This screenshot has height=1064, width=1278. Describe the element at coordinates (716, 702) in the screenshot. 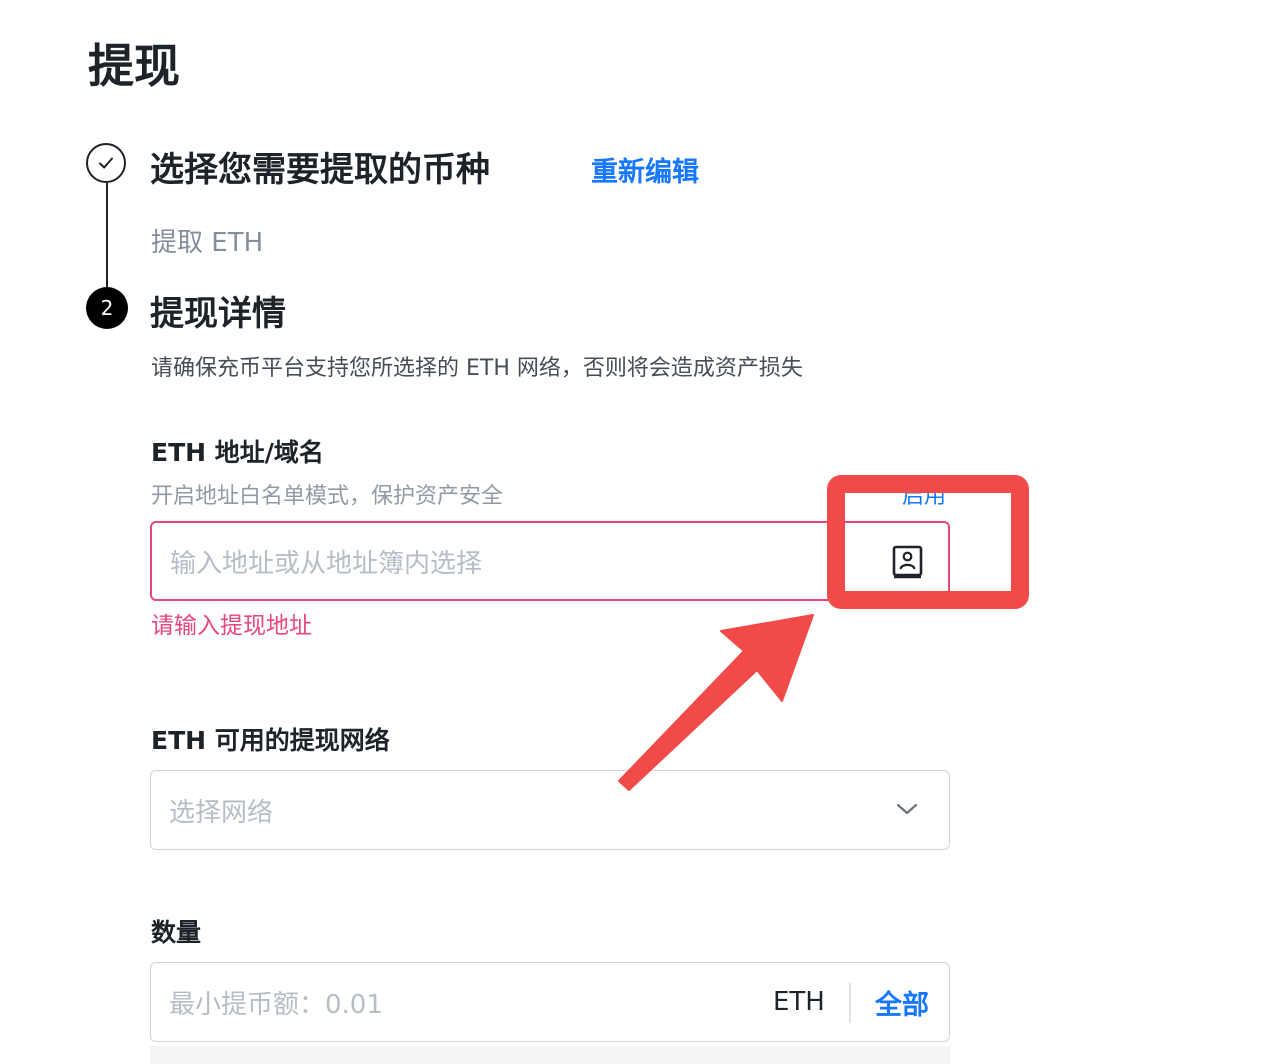

I see `annotation-arrow` at that location.